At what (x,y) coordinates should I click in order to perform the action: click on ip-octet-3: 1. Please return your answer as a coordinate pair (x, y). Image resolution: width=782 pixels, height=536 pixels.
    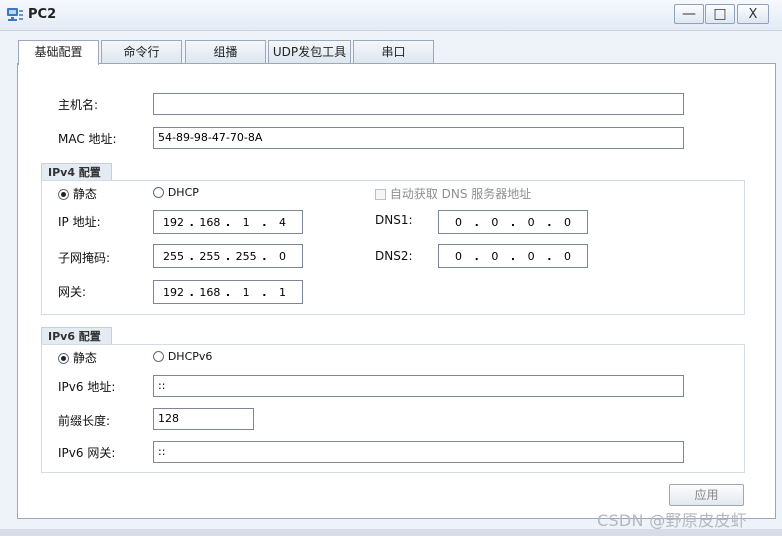
    Looking at the image, I should click on (246, 222).